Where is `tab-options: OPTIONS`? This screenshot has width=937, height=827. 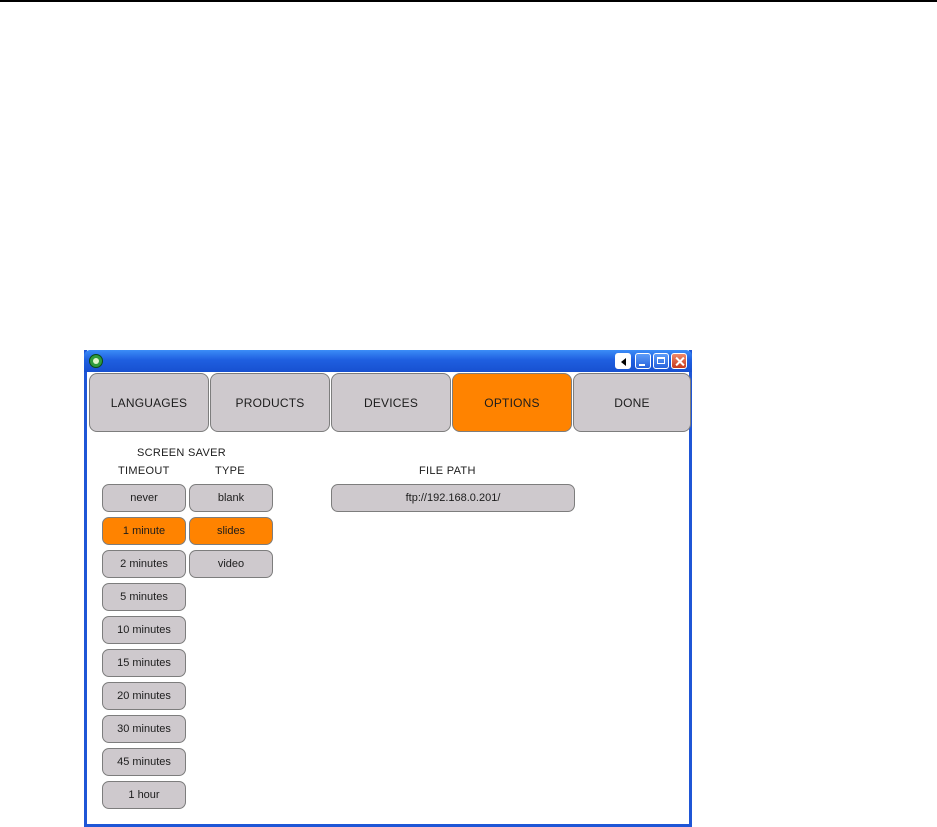
tab-options: OPTIONS is located at coordinates (512, 402).